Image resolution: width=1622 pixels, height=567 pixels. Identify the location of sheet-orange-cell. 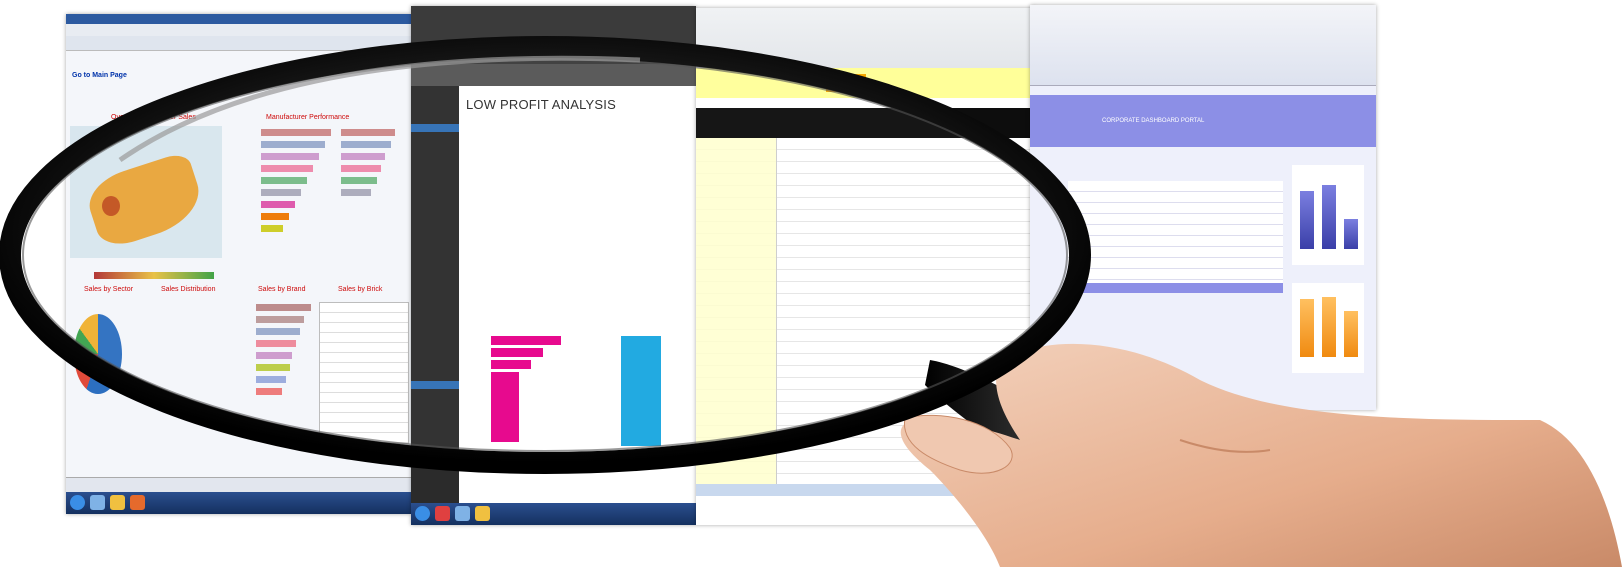
(846, 83).